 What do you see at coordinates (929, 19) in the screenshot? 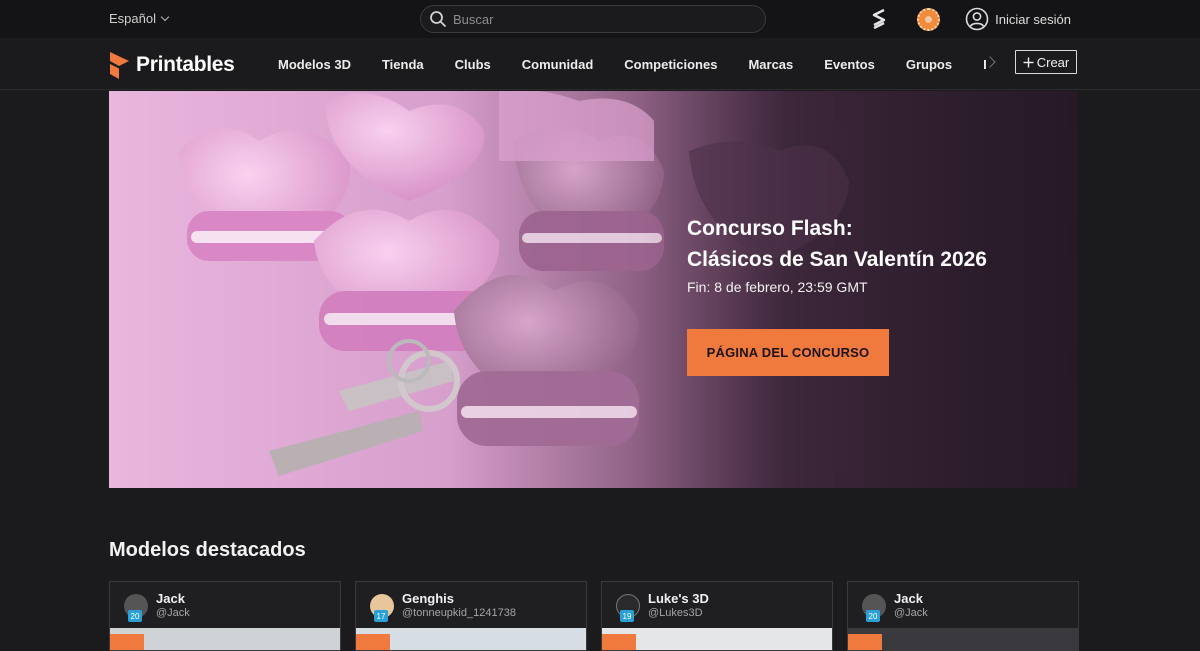
I see `prusameters-icon` at bounding box center [929, 19].